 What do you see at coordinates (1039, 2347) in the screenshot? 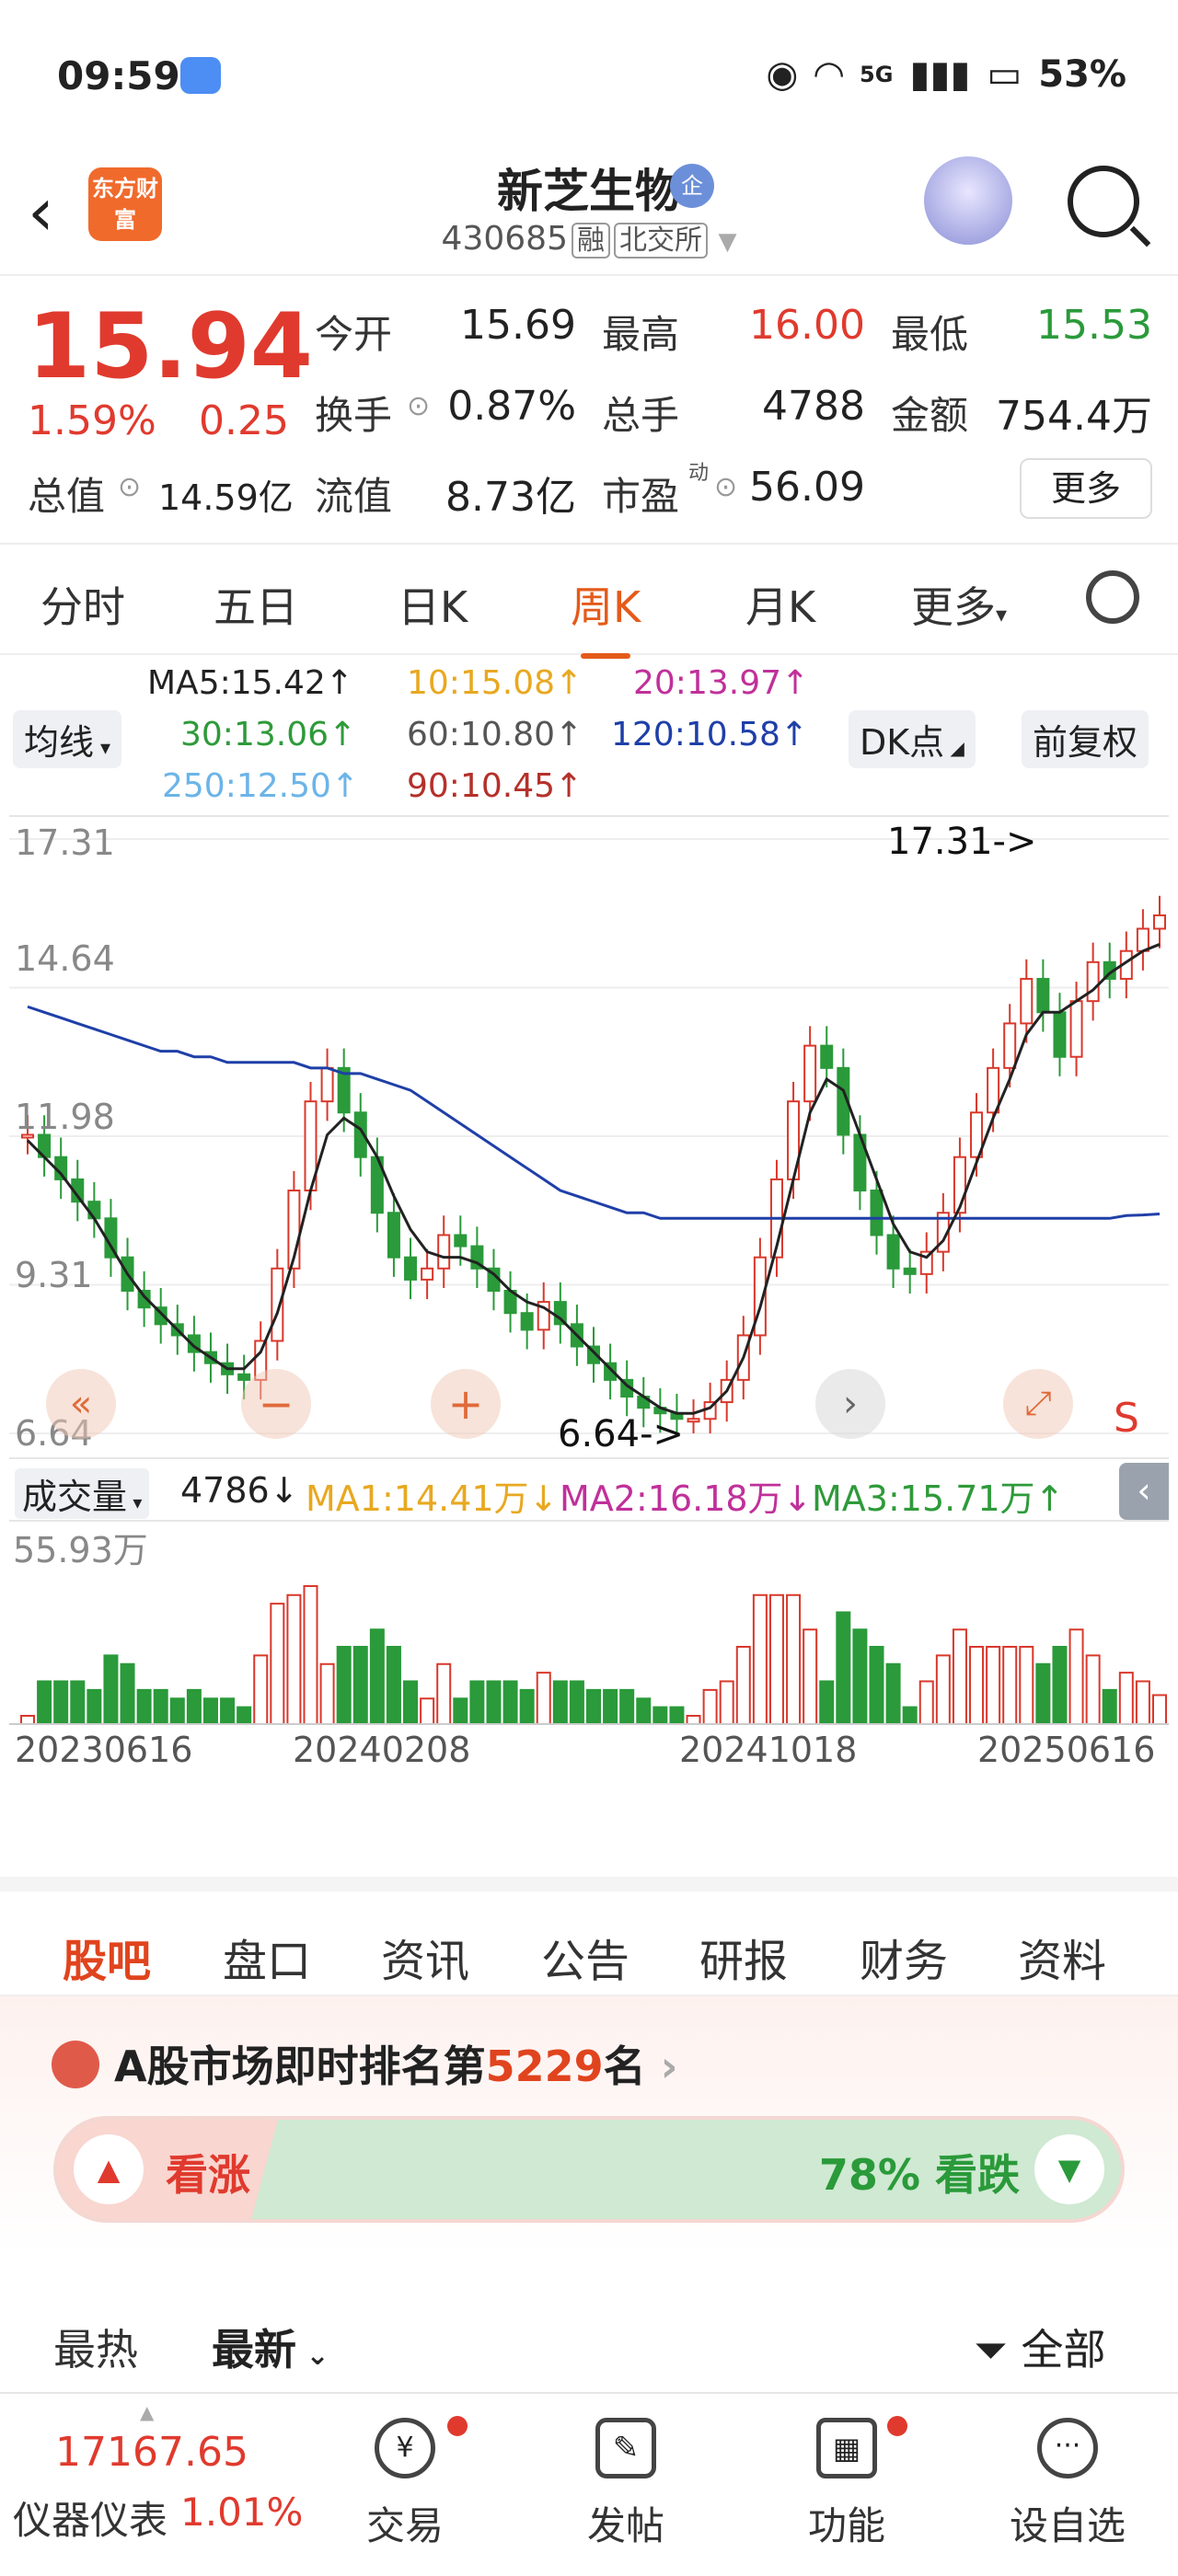
I see `filter-all: ⏷ 全部` at bounding box center [1039, 2347].